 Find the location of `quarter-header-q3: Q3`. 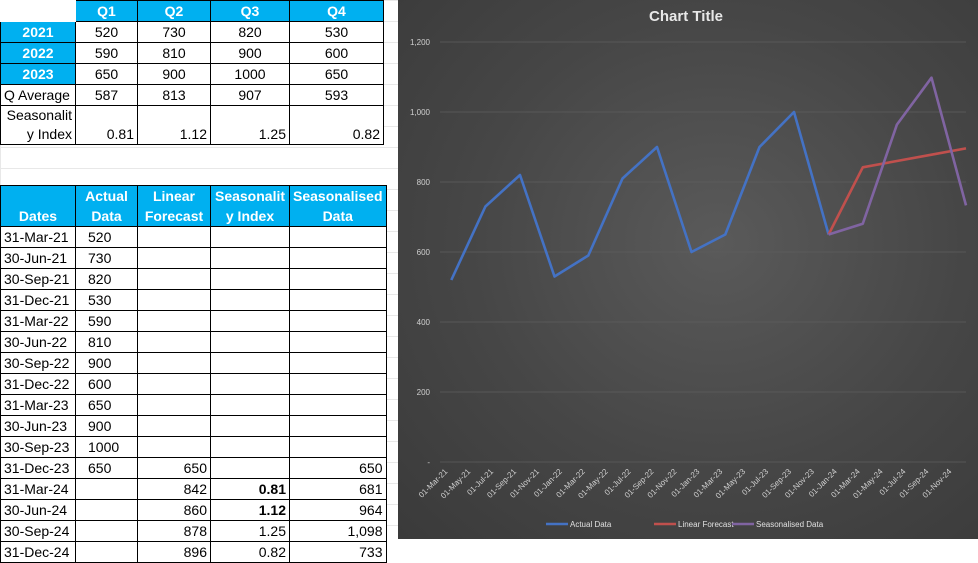

quarter-header-q3: Q3 is located at coordinates (250, 11).